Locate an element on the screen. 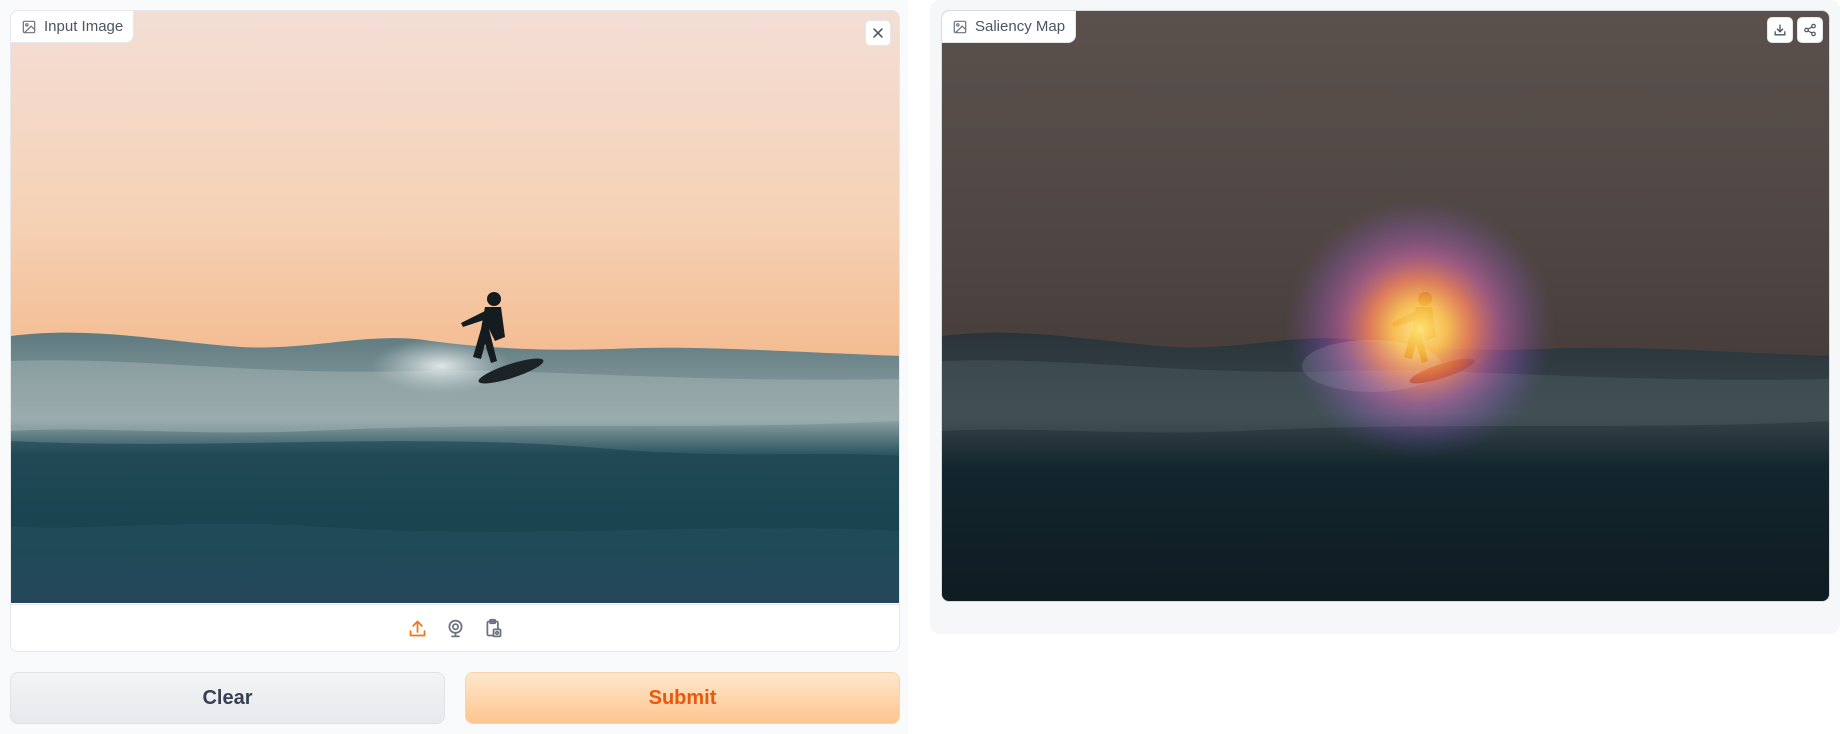  clipboard-icon is located at coordinates (493, 628).